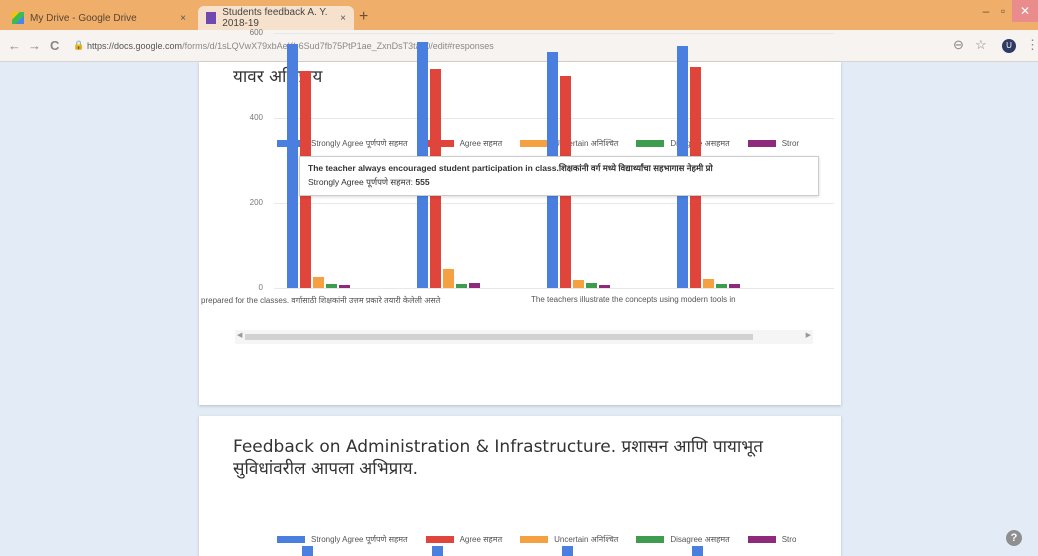 The image size is (1038, 556). I want to click on forward-icon: →, so click(34, 45).